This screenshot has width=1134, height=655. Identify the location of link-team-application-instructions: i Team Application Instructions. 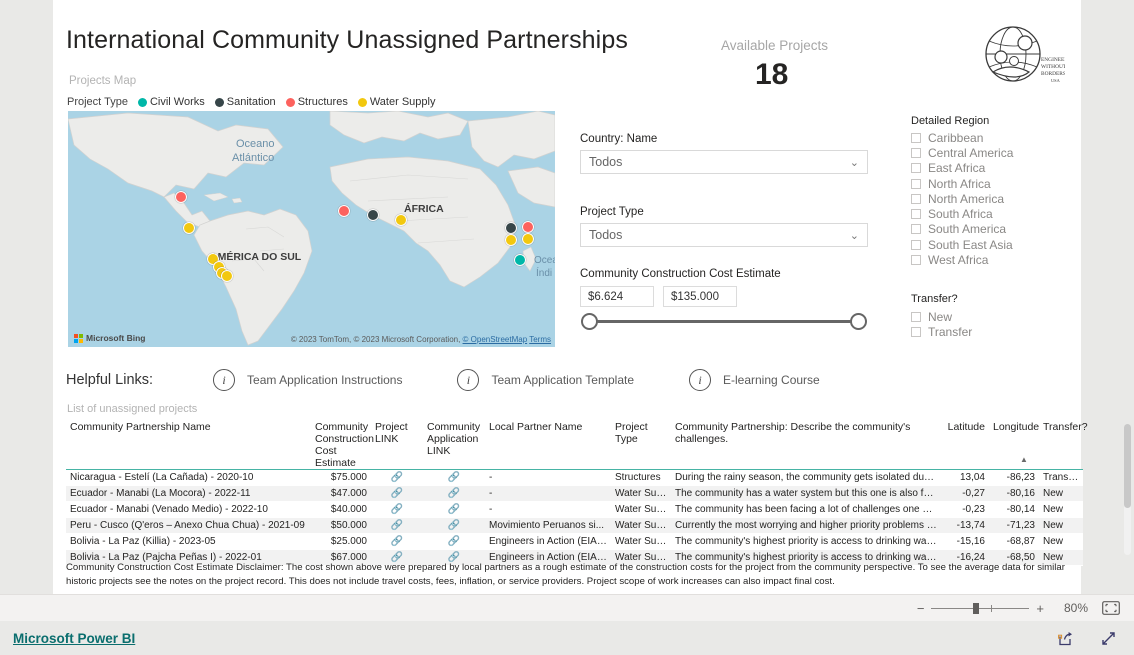
(307, 380).